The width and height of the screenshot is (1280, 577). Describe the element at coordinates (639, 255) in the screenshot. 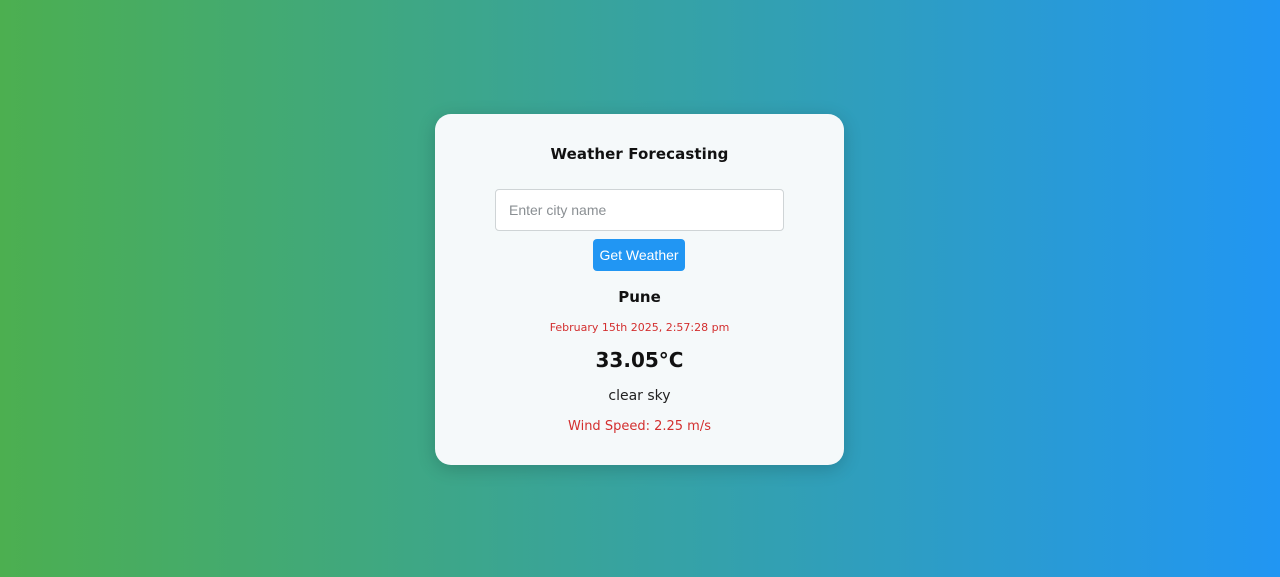

I see `get-weather-button: Get Weather` at that location.